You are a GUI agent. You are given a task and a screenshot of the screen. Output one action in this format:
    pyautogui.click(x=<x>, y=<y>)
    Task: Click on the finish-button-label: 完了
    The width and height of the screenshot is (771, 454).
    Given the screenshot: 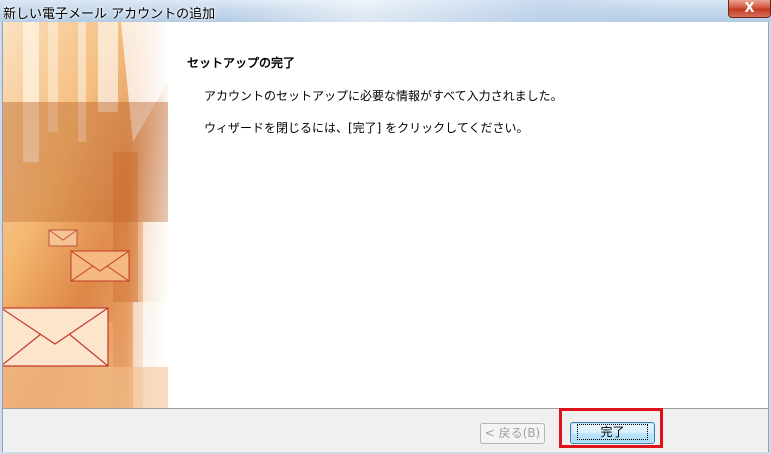 What is the action you would take?
    pyautogui.click(x=612, y=432)
    